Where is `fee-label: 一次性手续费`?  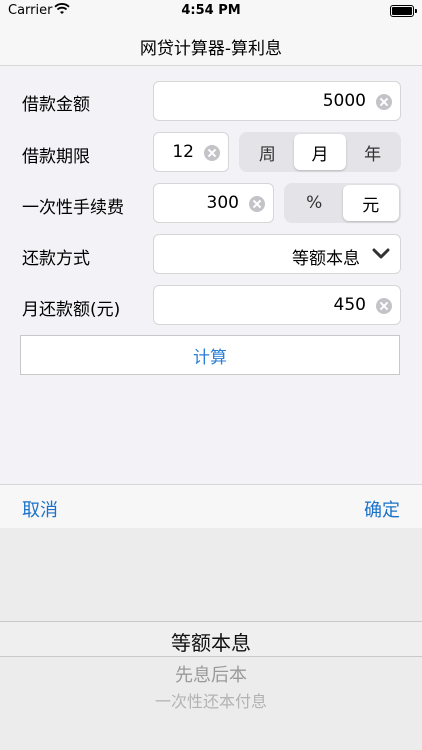
fee-label: 一次性手续费 is located at coordinates (73, 208).